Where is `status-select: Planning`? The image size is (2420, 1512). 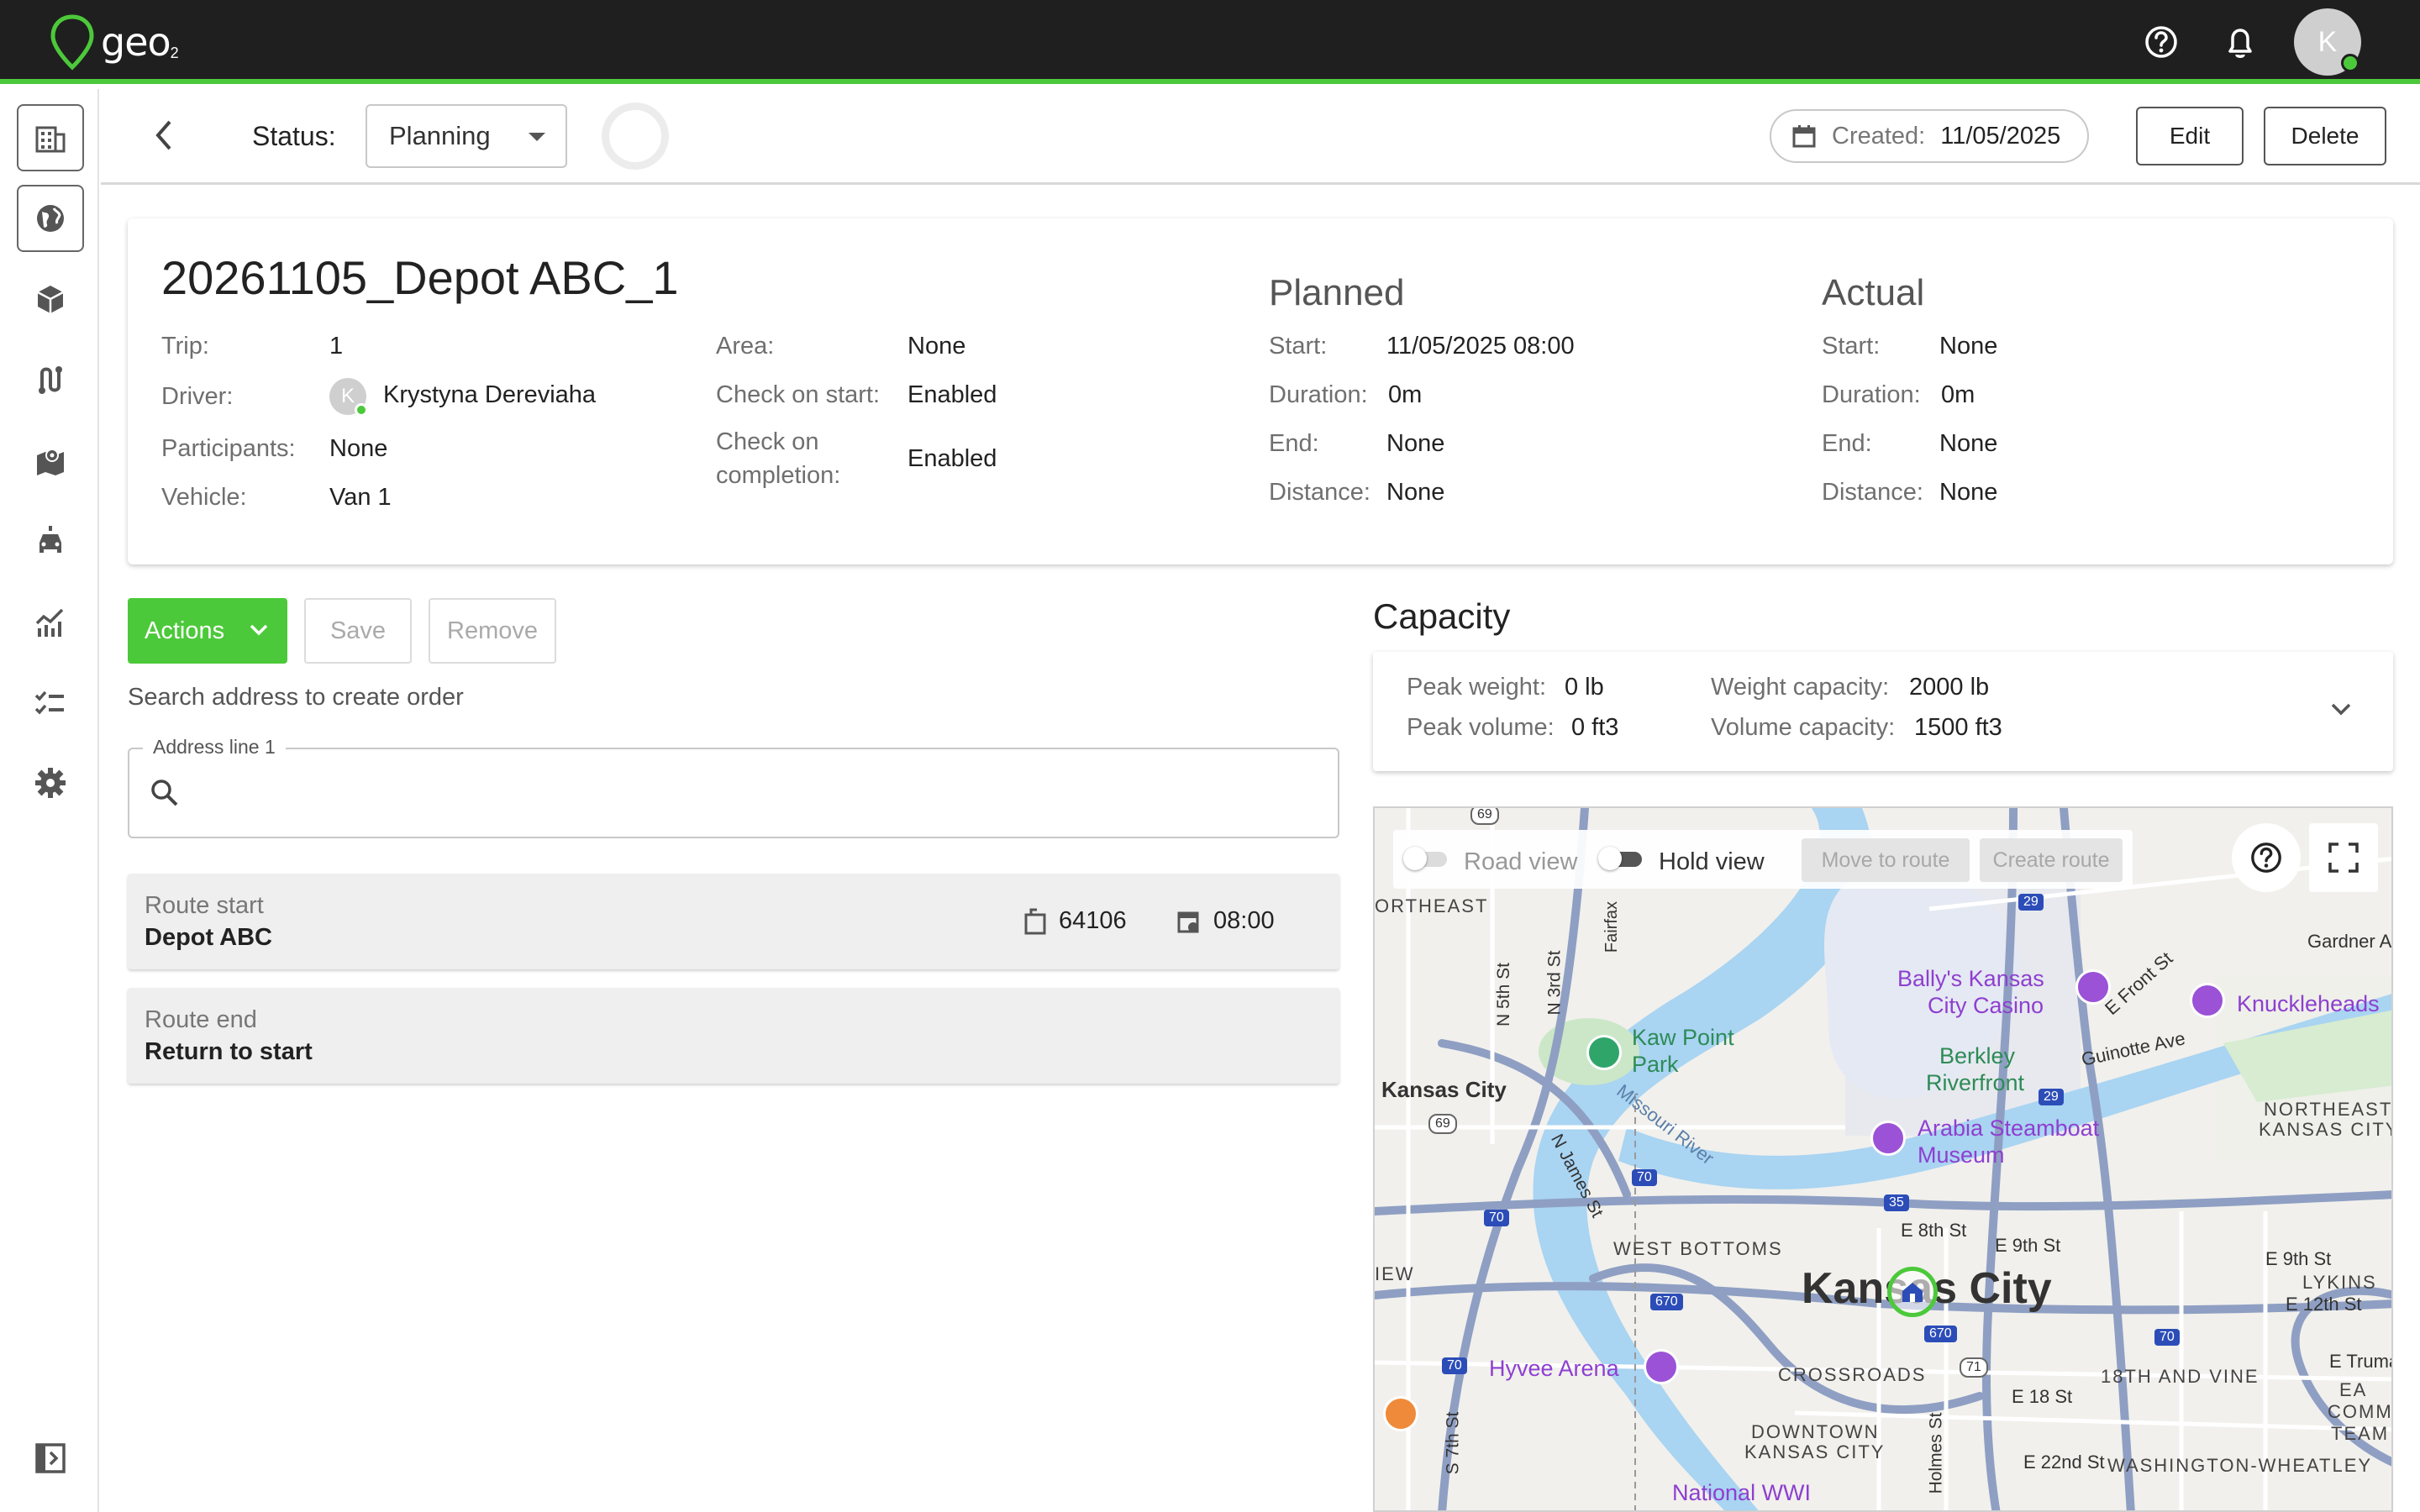
status-select: Planning is located at coordinates (466, 136).